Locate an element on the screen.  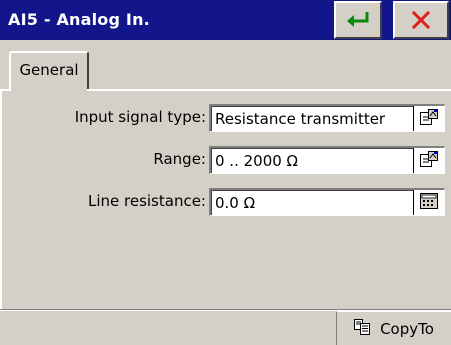
range-value: 0 .. 2000 Ω is located at coordinates (257, 161).